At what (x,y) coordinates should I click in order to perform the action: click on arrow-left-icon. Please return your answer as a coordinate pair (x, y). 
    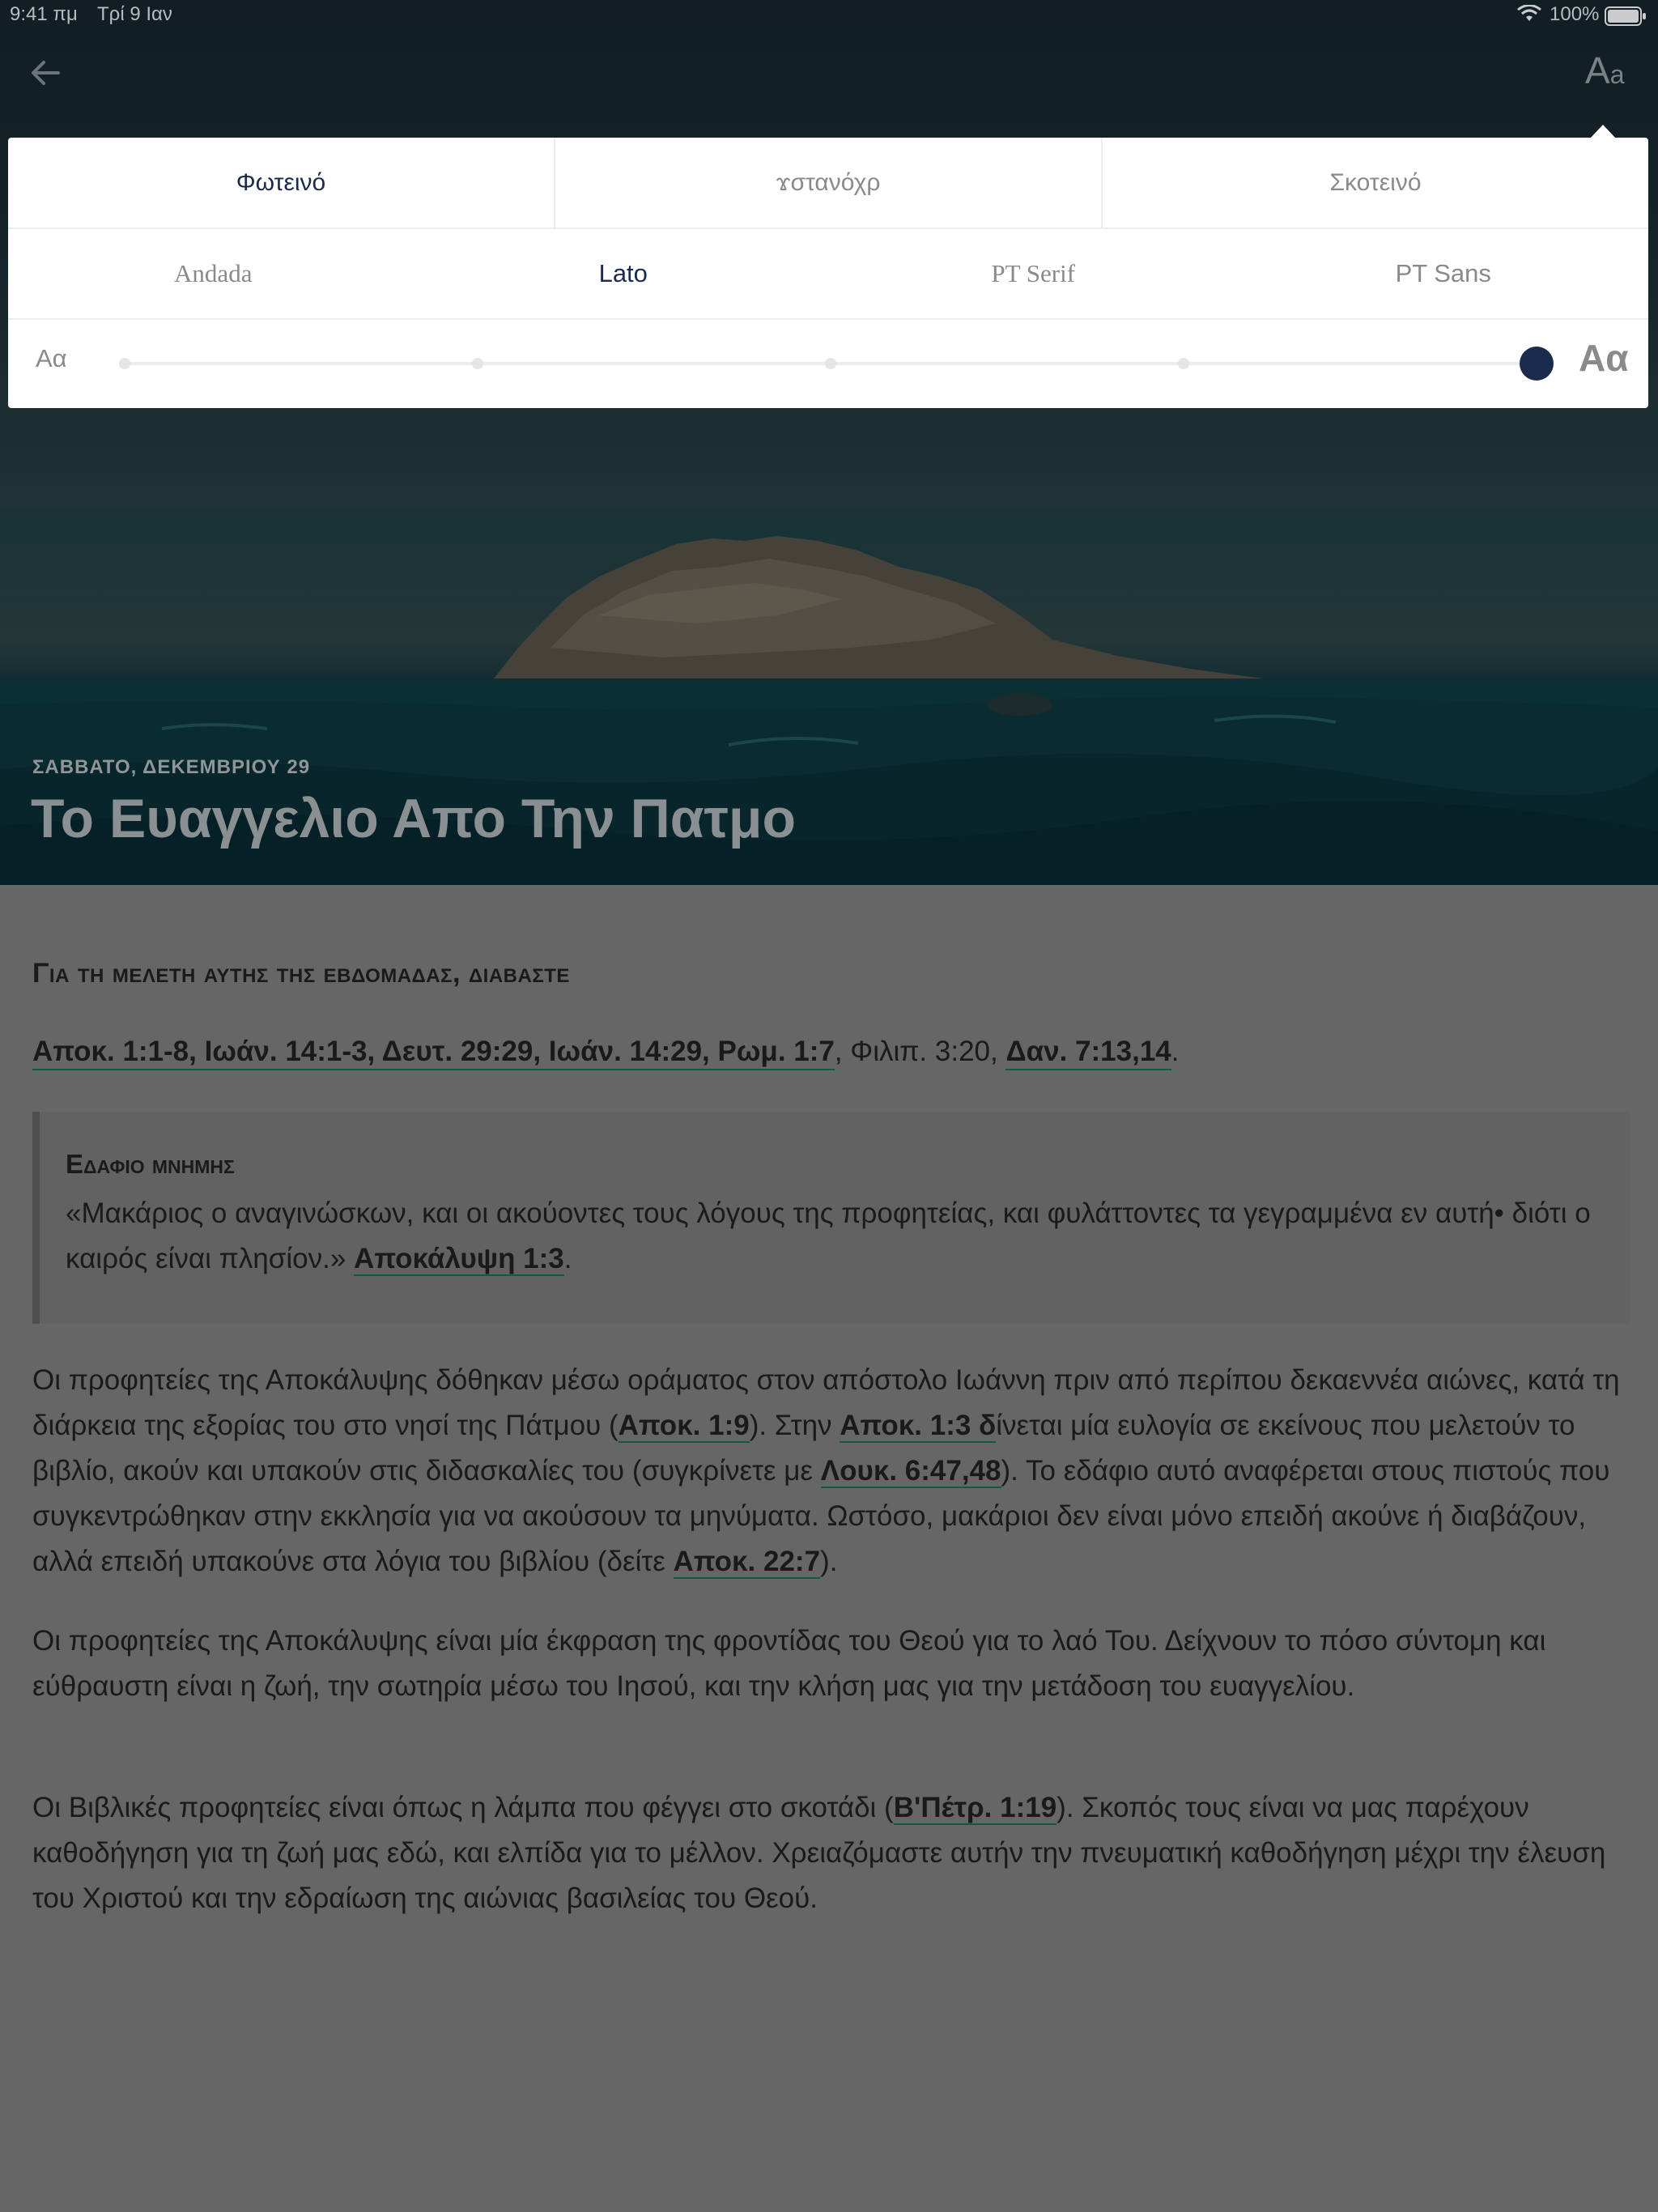
    Looking at the image, I should click on (45, 73).